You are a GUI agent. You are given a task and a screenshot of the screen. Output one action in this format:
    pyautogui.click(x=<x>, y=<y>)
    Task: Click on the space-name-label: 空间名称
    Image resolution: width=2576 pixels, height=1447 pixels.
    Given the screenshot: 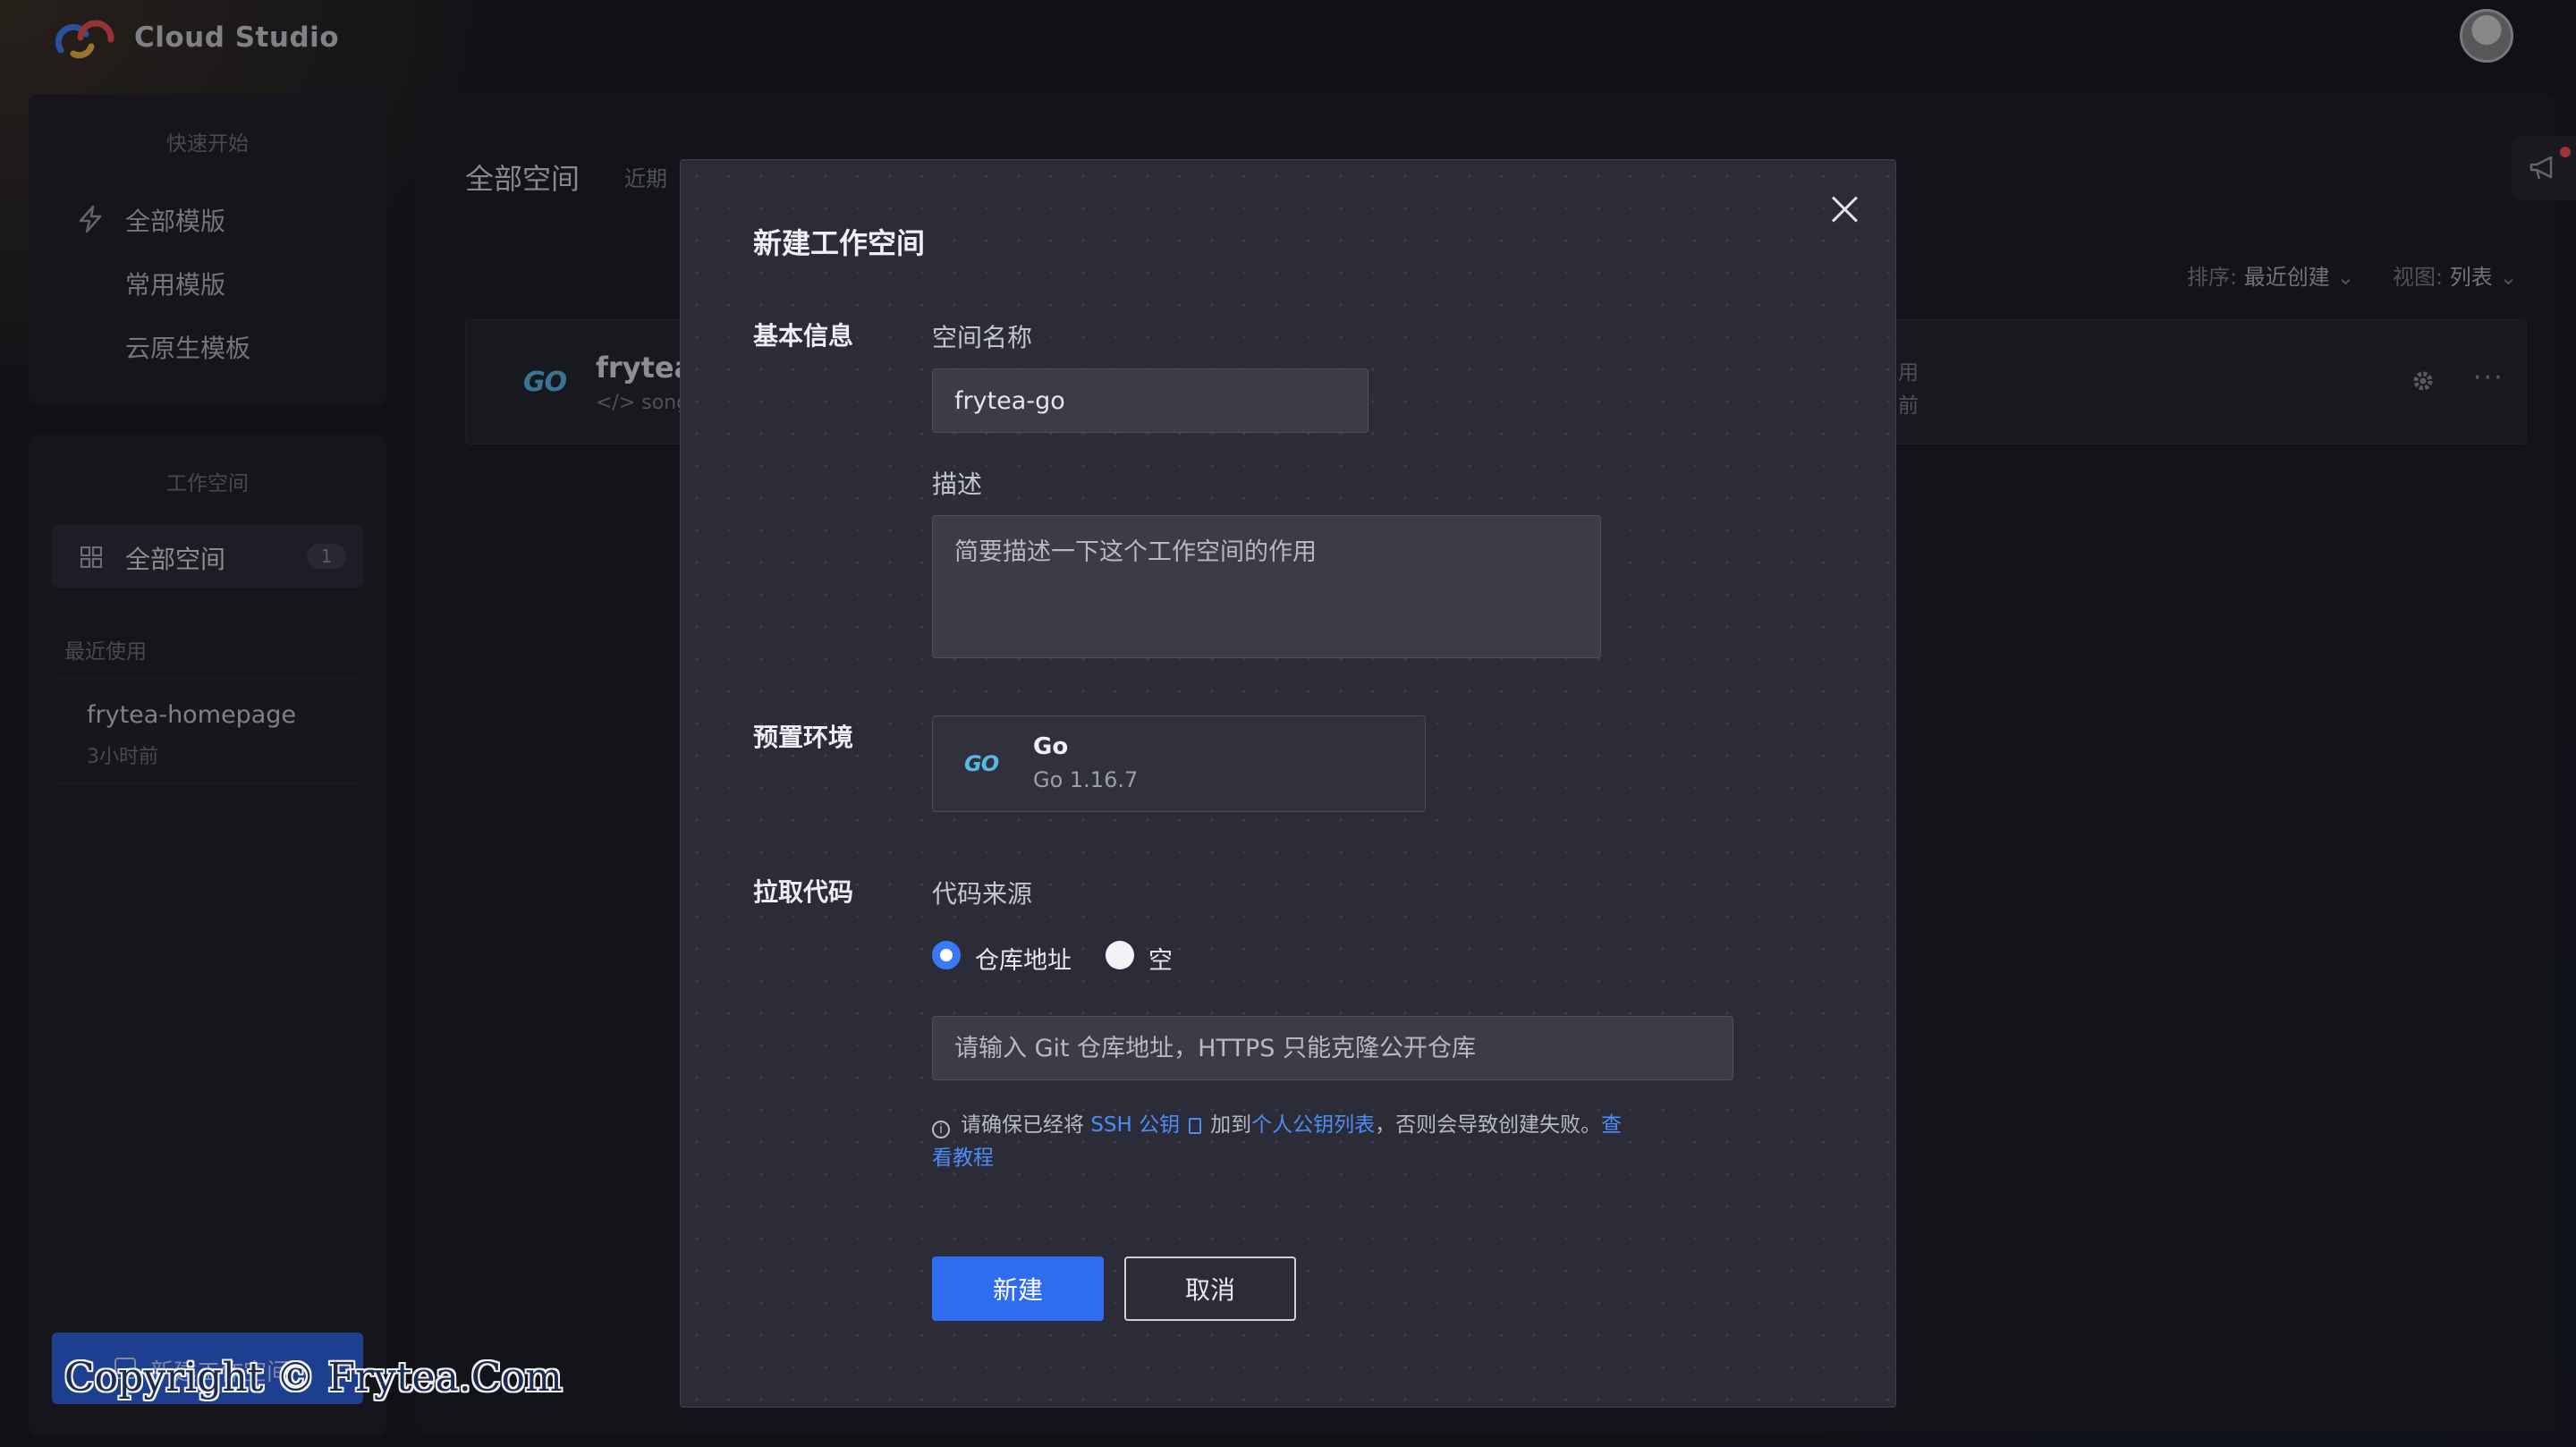 What is the action you would take?
    pyautogui.click(x=982, y=337)
    